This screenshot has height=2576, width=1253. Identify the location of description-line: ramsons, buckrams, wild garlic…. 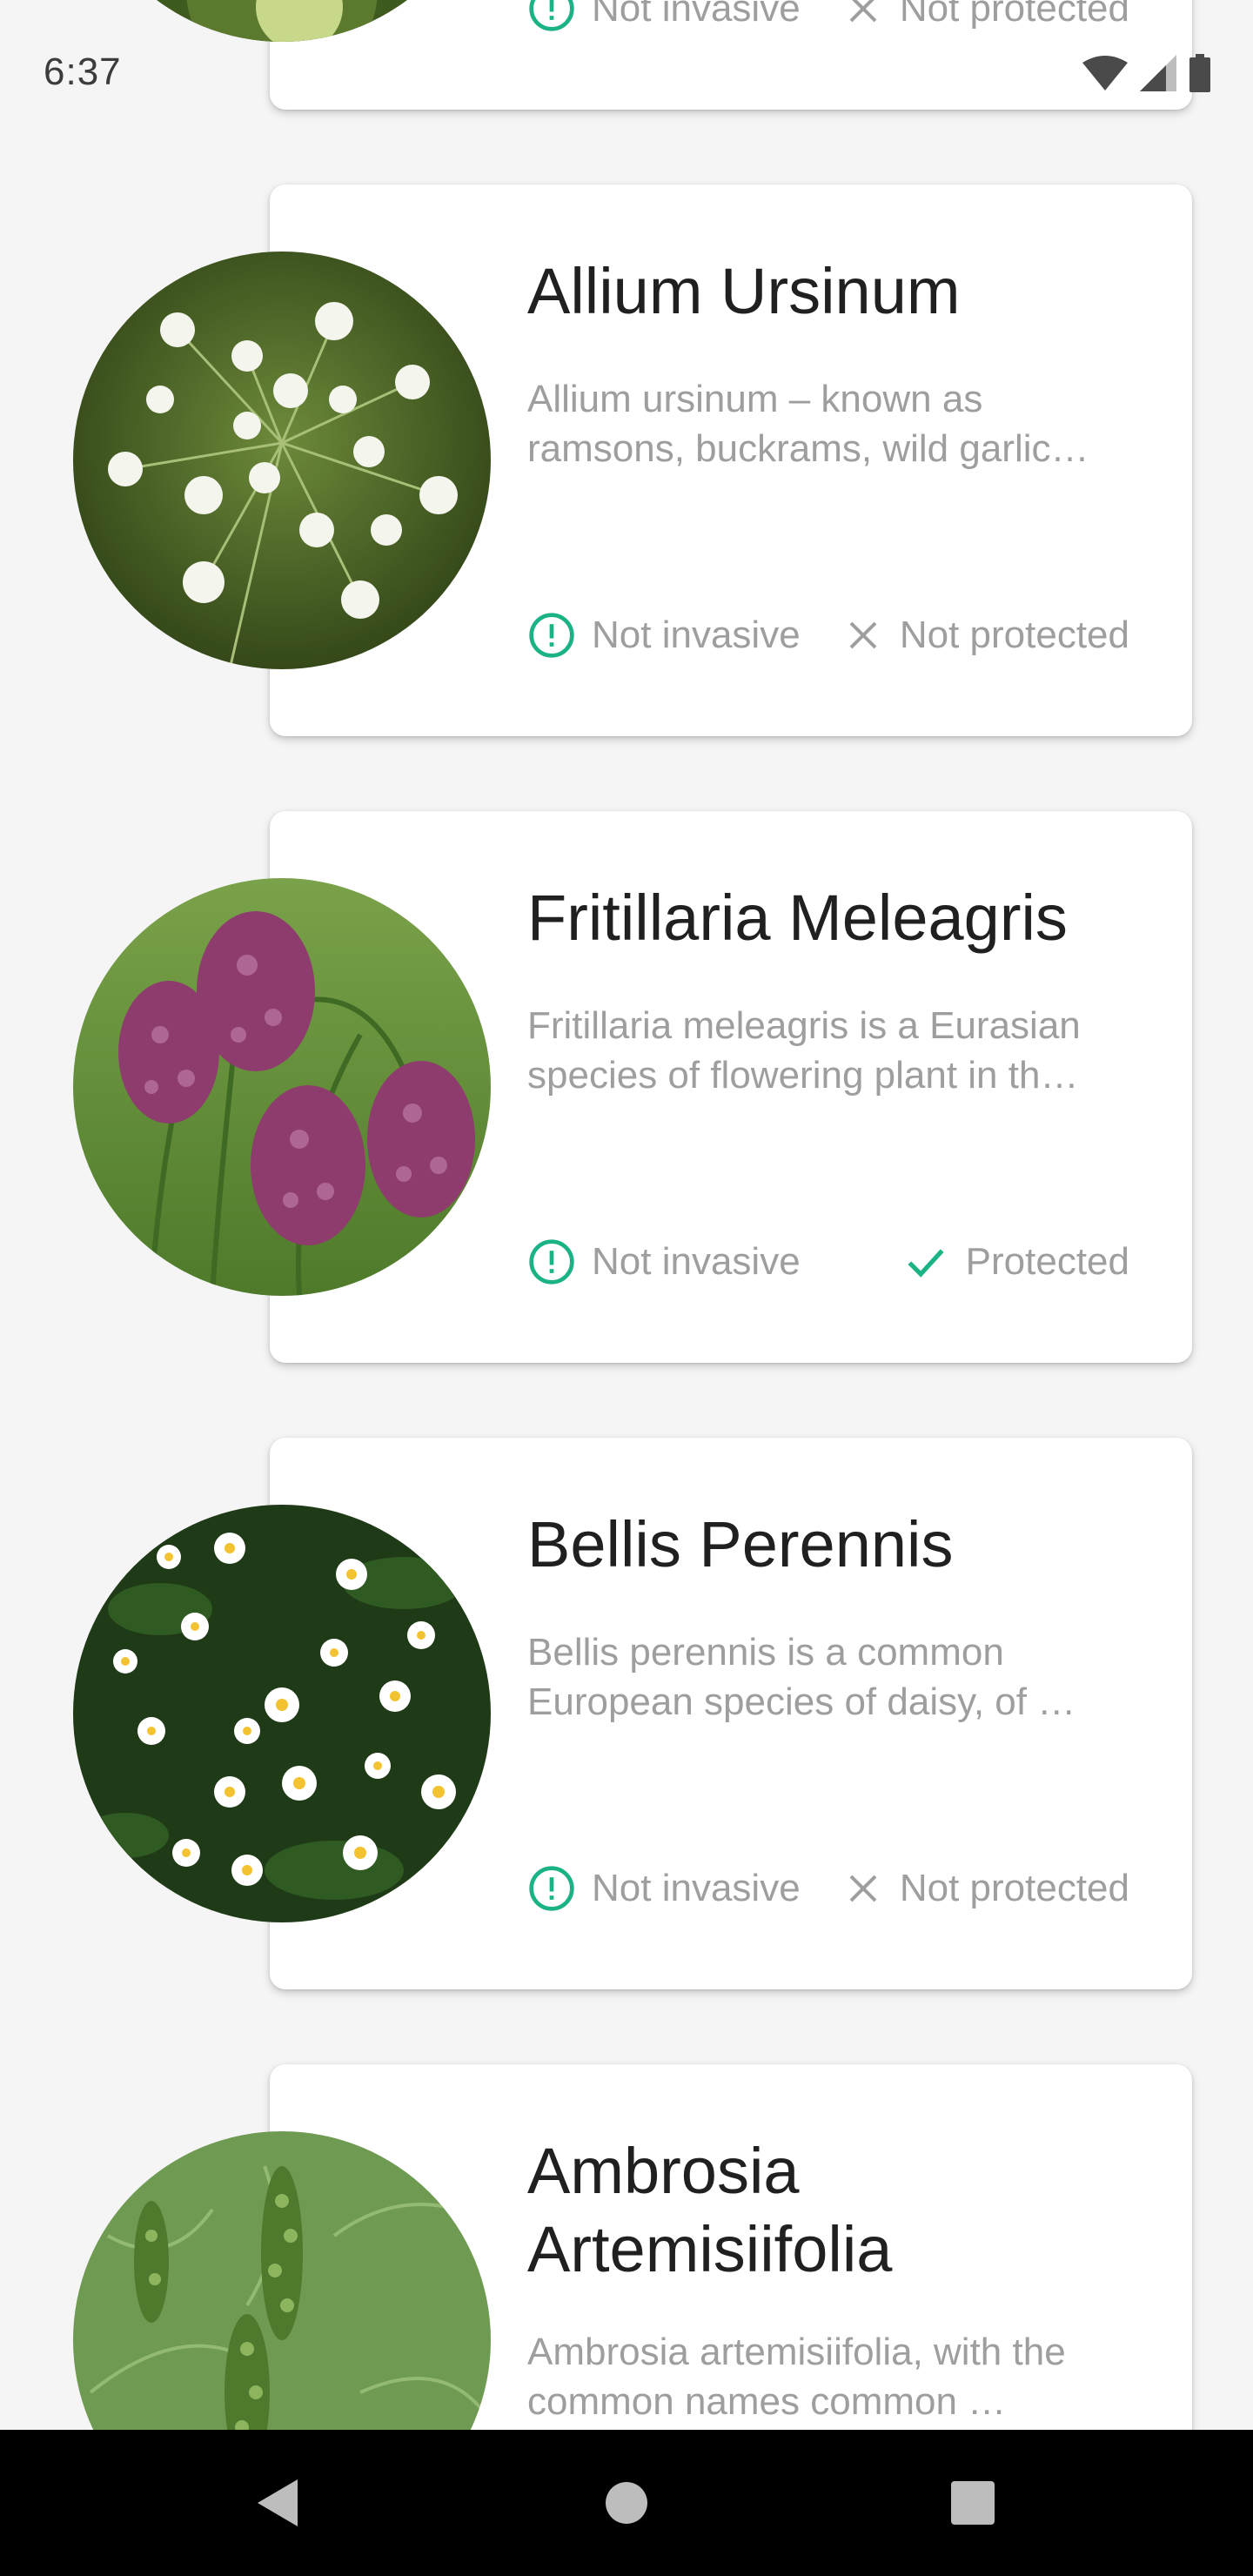
(808, 448).